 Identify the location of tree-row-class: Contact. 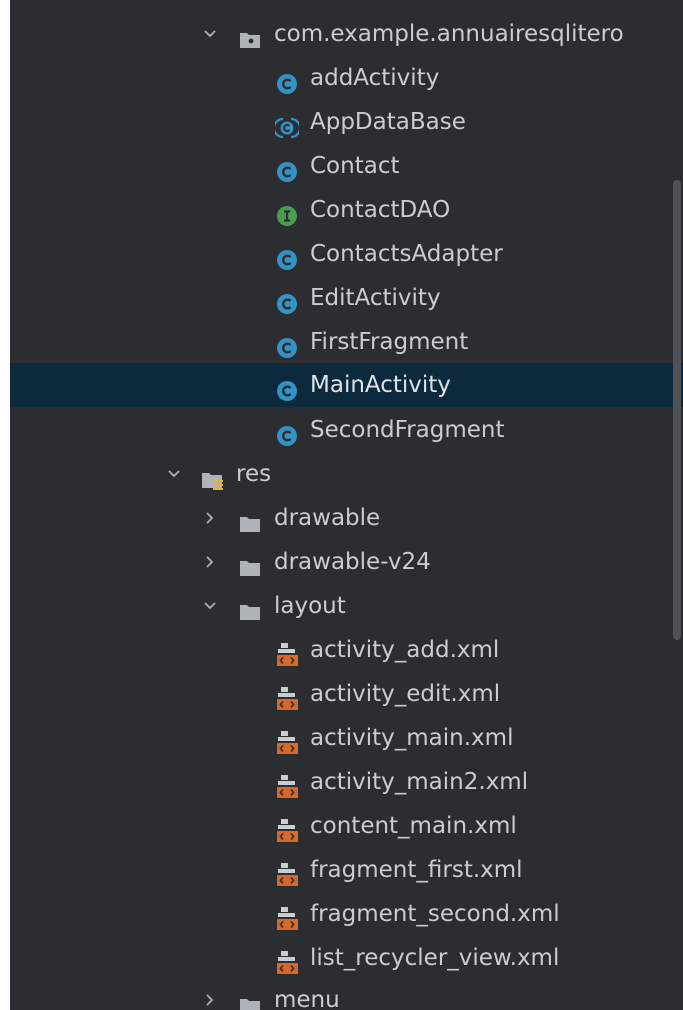
(346, 166).